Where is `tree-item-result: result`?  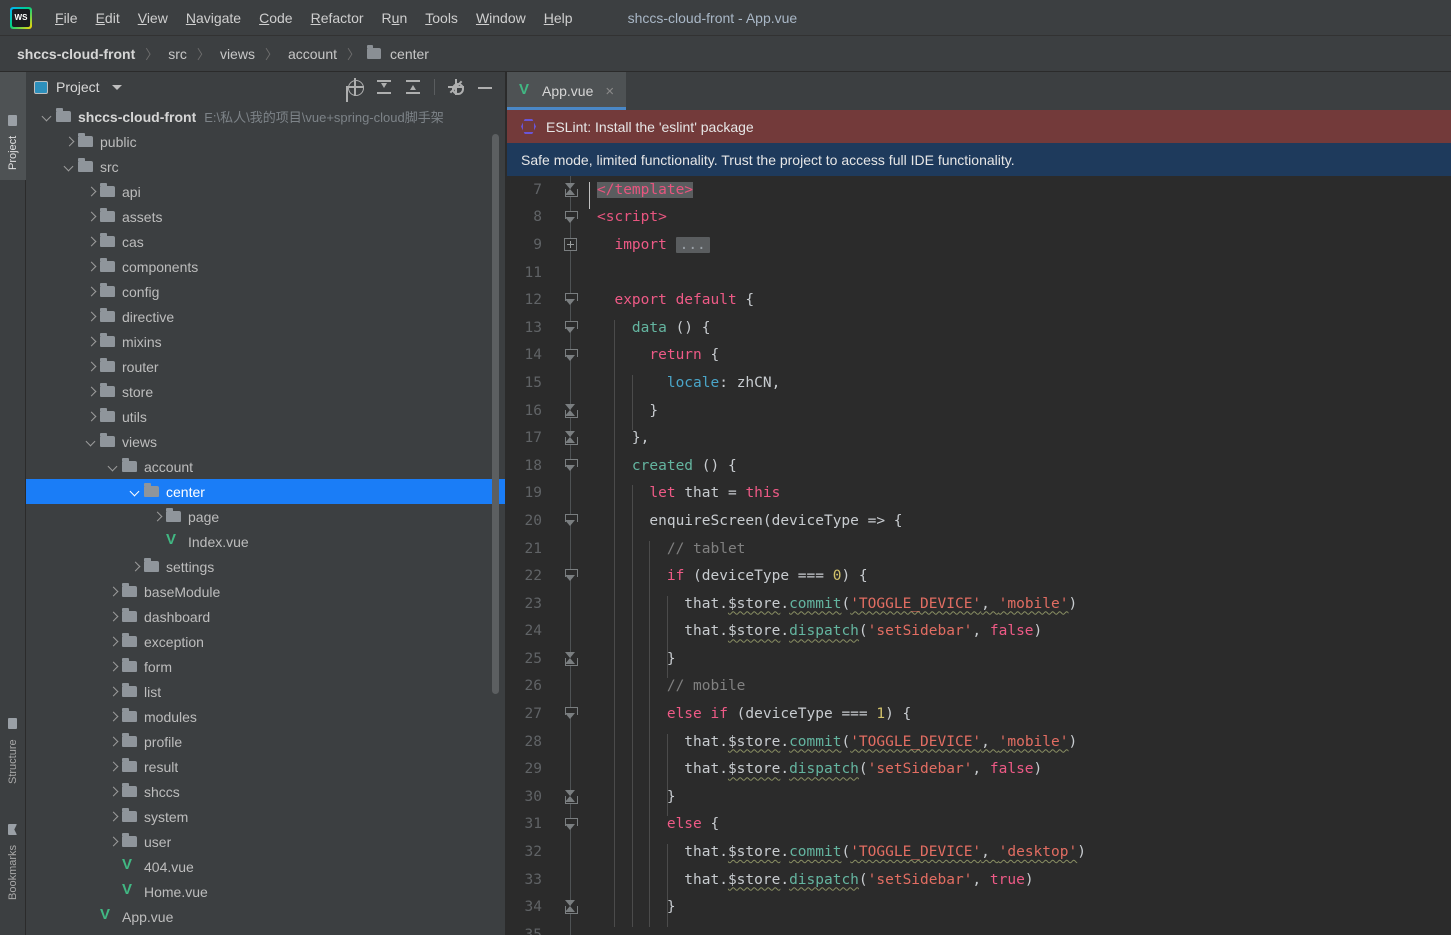
tree-item-result: result is located at coordinates (265, 766).